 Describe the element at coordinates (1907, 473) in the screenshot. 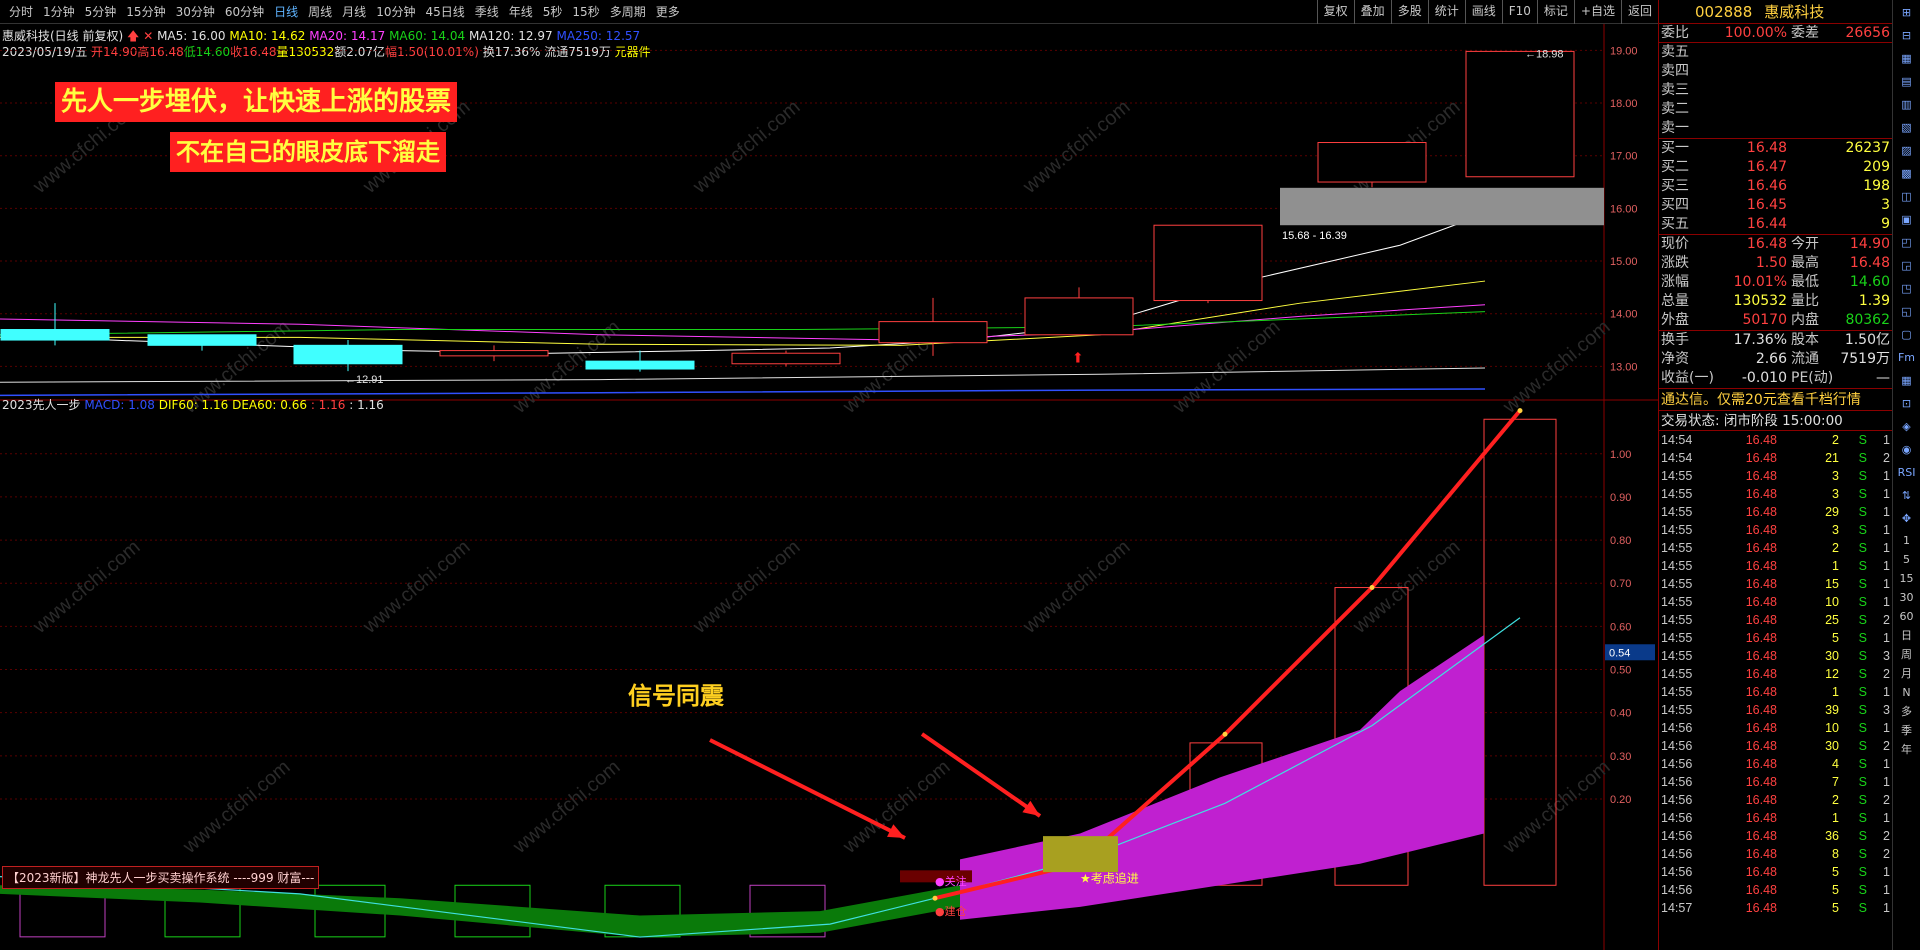

I see `tool-icon: RSI` at that location.